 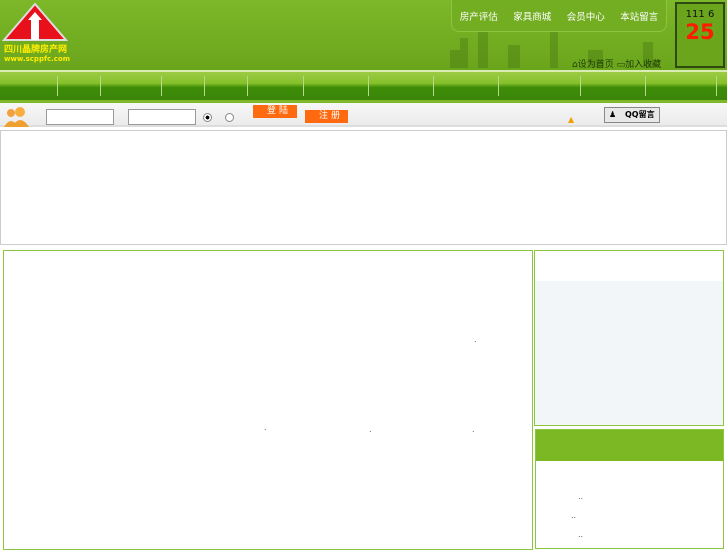 What do you see at coordinates (36, 50) in the screenshot?
I see `logo-text: 四川晶牌房产网` at bounding box center [36, 50].